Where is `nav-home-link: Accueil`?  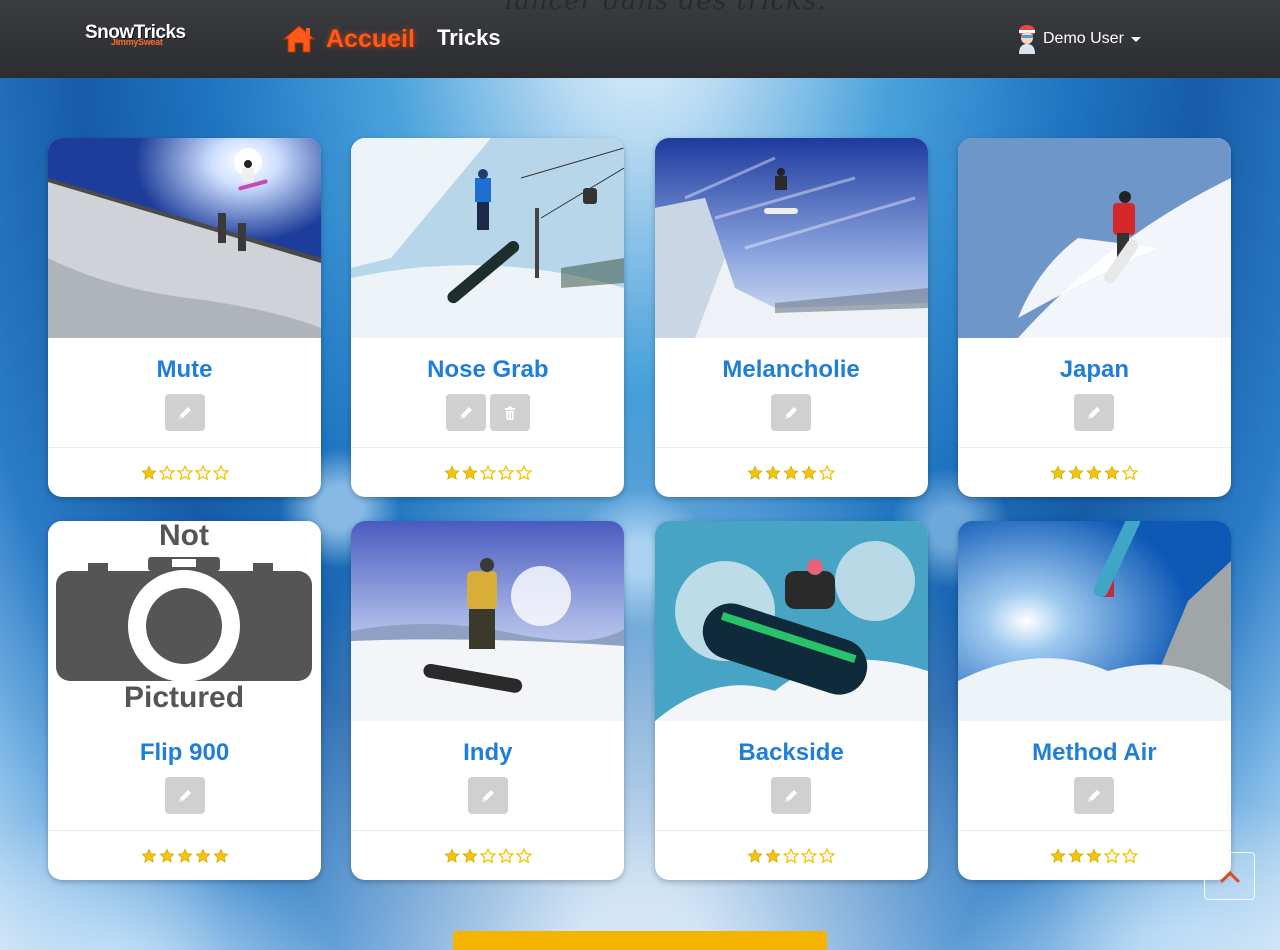 nav-home-link: Accueil is located at coordinates (348, 39).